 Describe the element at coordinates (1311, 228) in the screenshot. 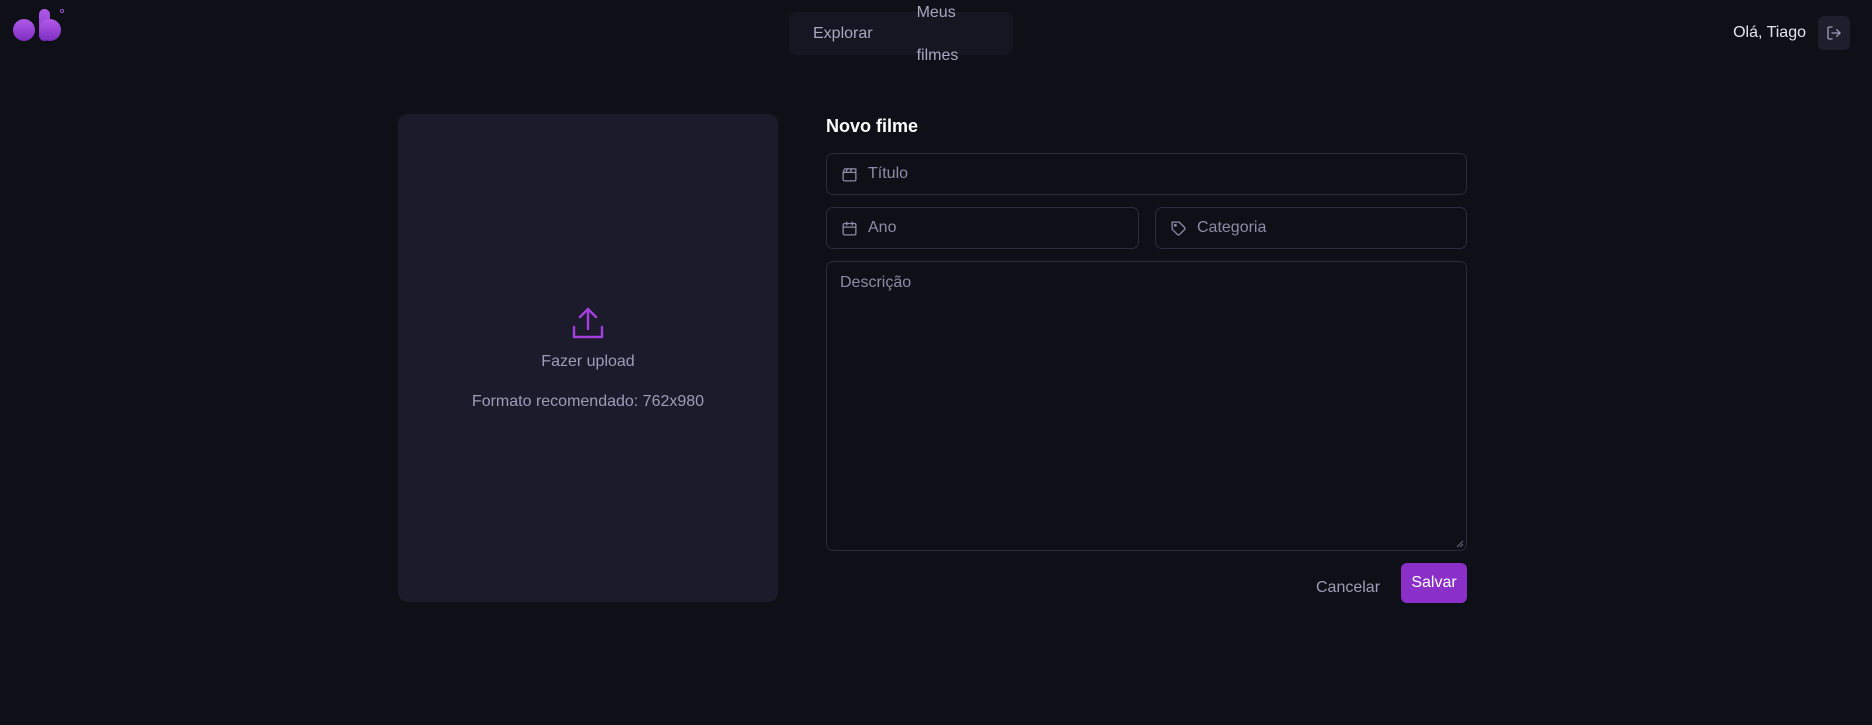

I see `category-input: Categoria` at that location.